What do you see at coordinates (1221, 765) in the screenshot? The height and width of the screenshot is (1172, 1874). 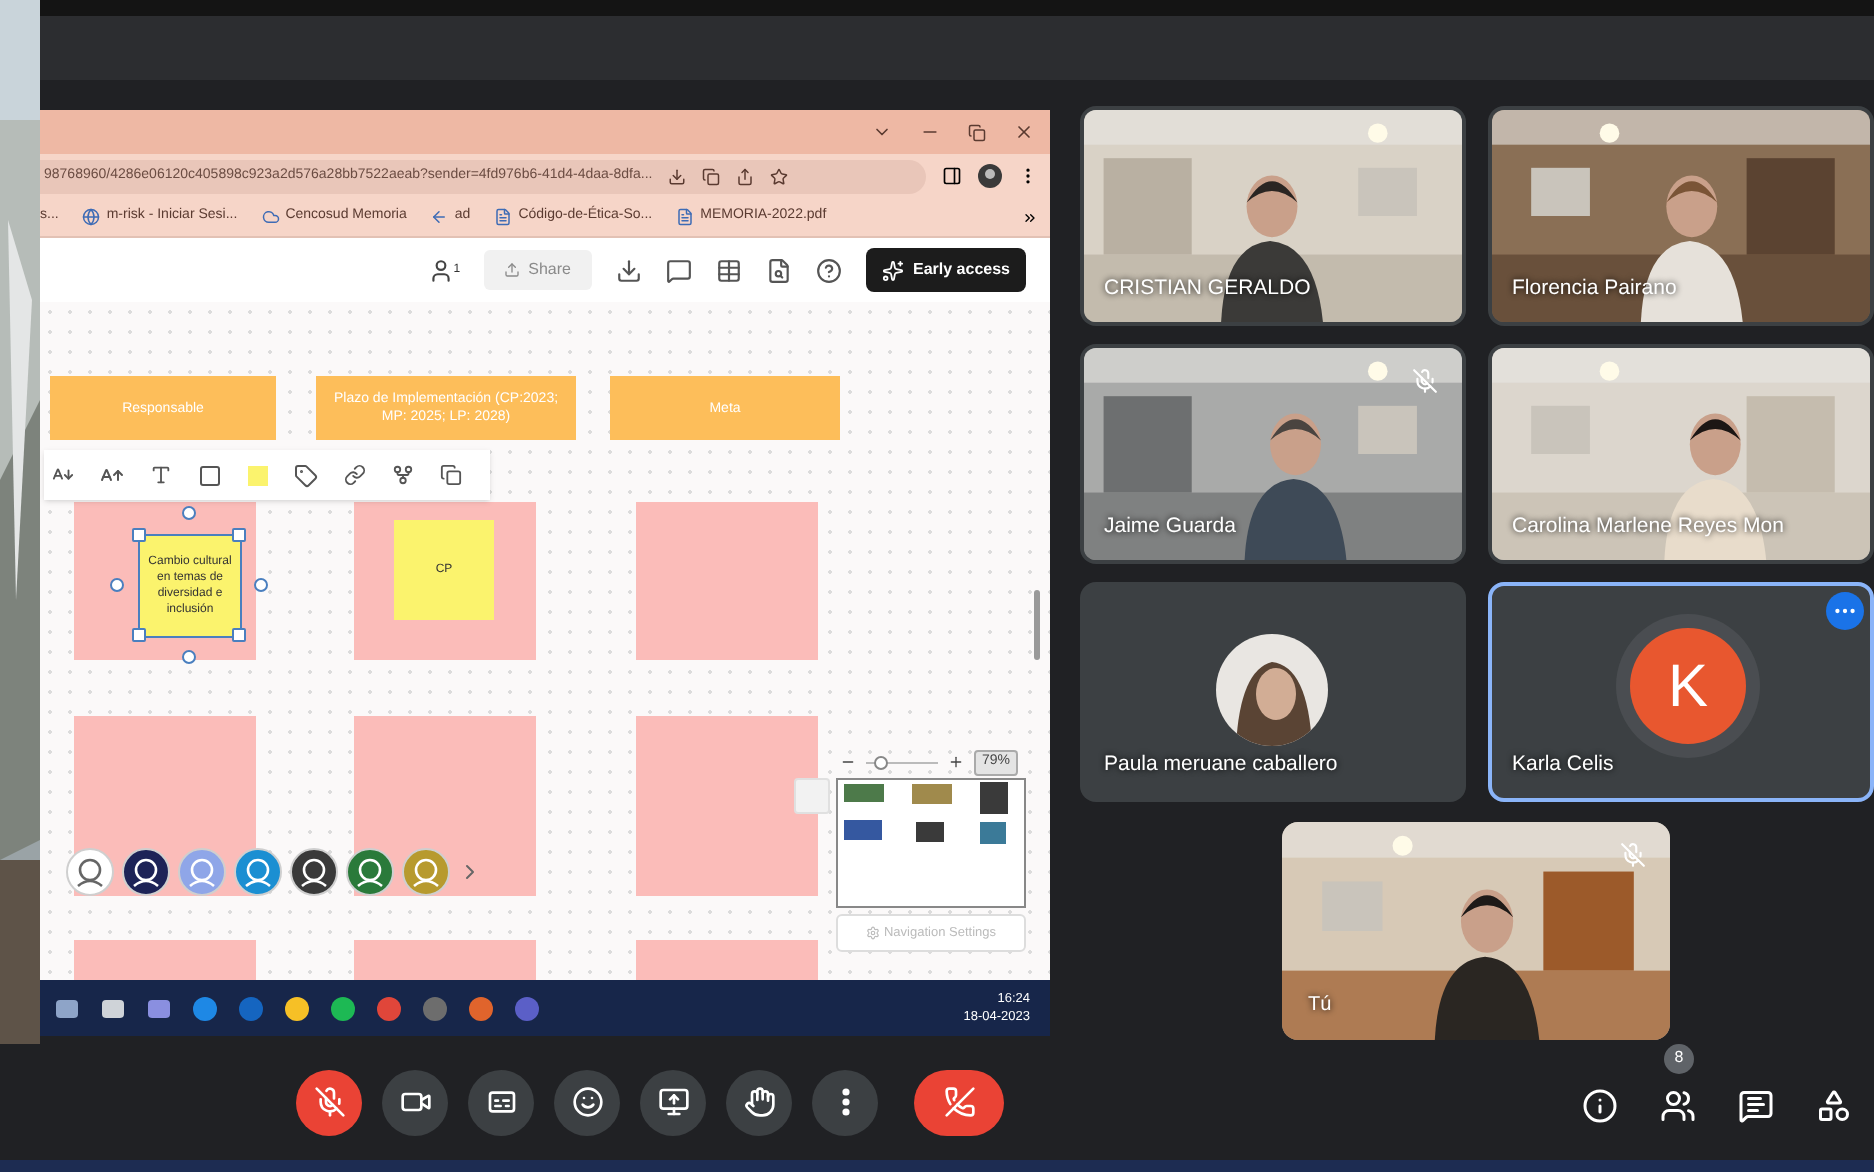 I see `participant-name: Paula meruane caballero` at bounding box center [1221, 765].